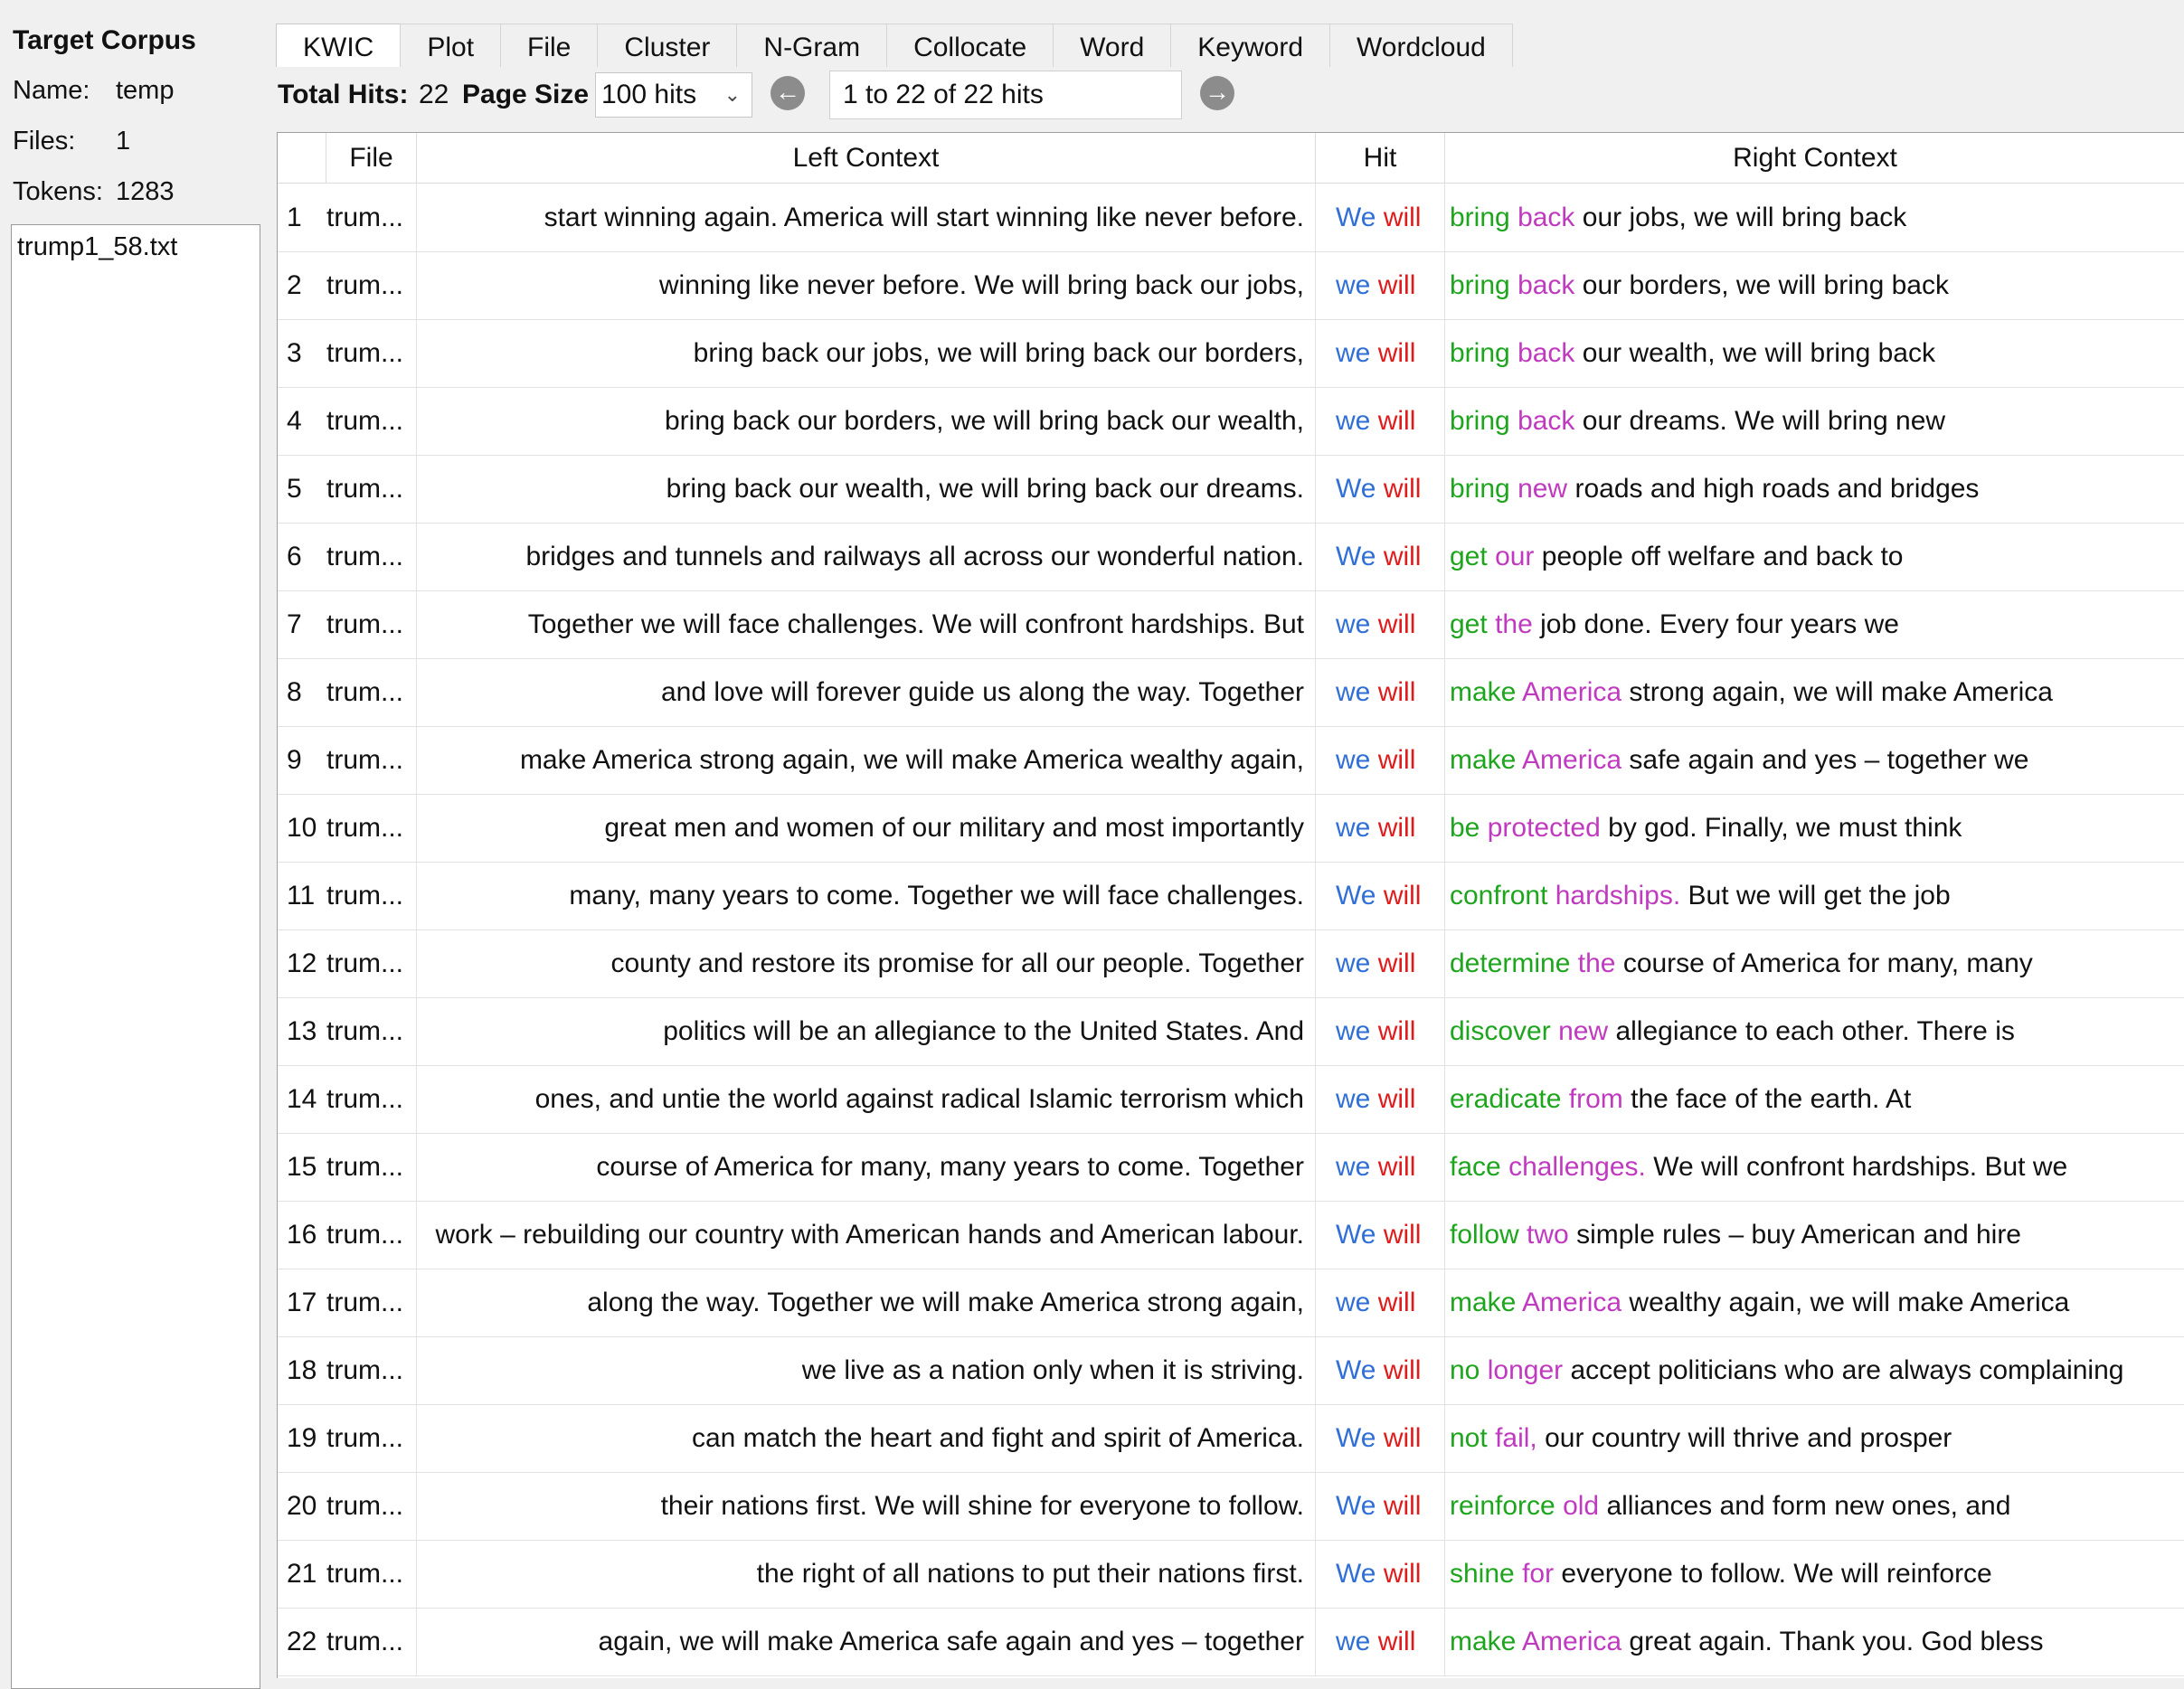  Describe the element at coordinates (105, 40) in the screenshot. I see `target-corpus-title: Target Corpus` at that location.